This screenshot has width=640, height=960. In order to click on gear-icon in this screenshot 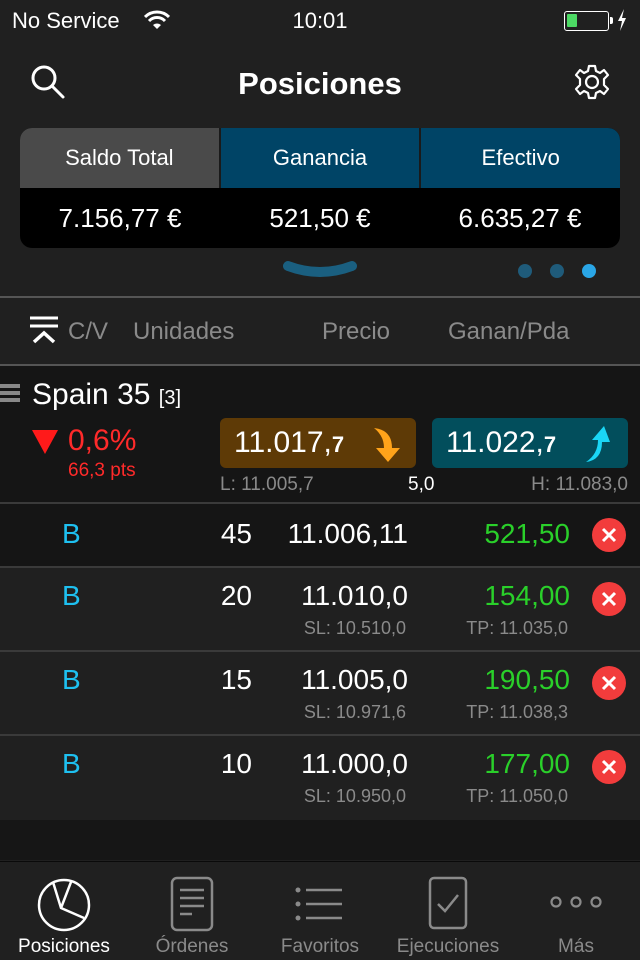, I will do `click(592, 82)`.